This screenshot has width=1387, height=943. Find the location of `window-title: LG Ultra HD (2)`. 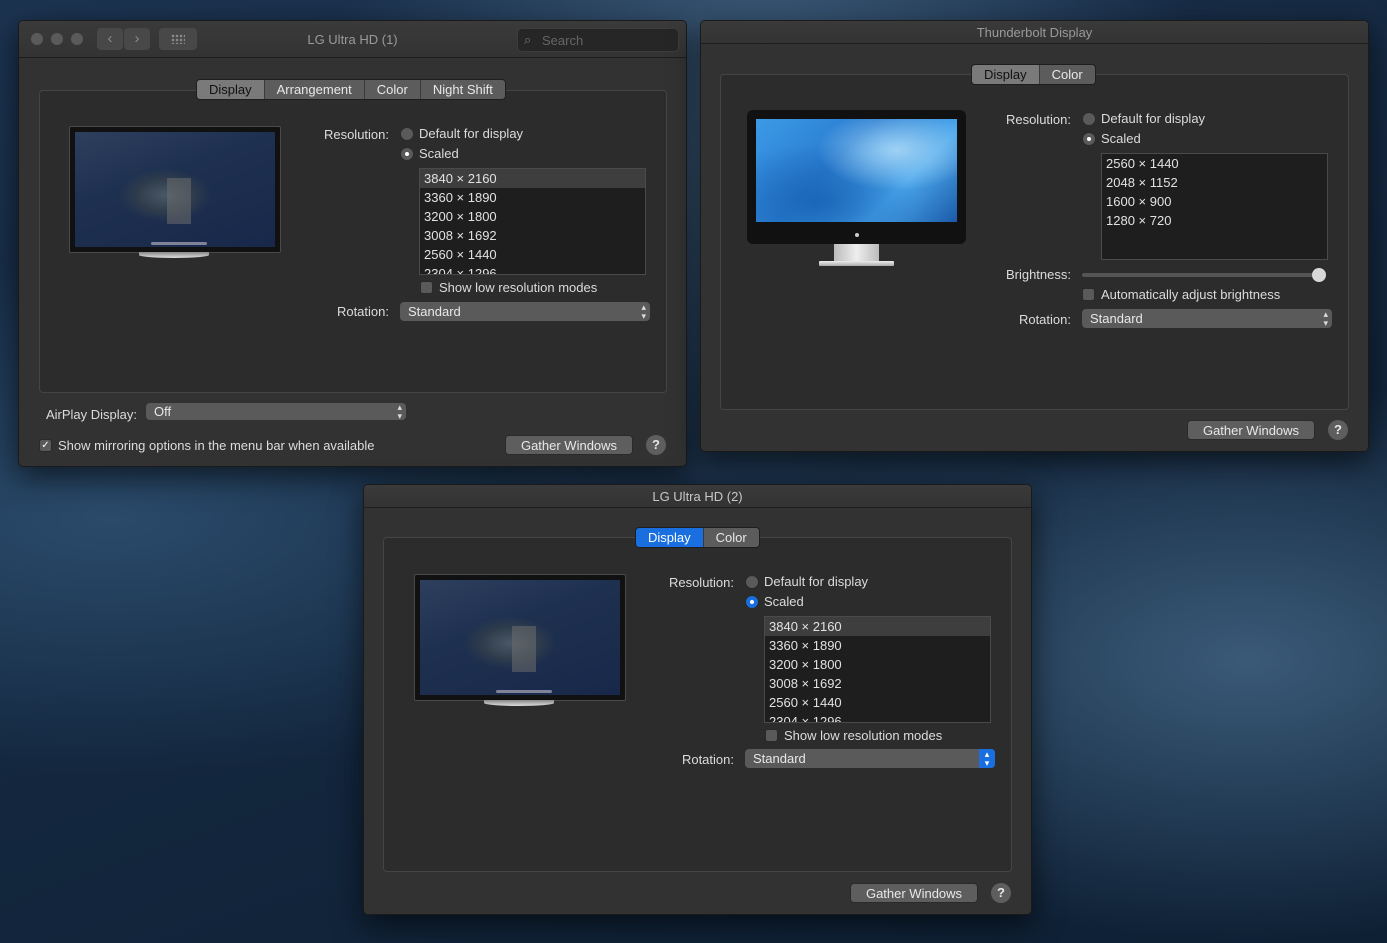

window-title: LG Ultra HD (2) is located at coordinates (697, 496).